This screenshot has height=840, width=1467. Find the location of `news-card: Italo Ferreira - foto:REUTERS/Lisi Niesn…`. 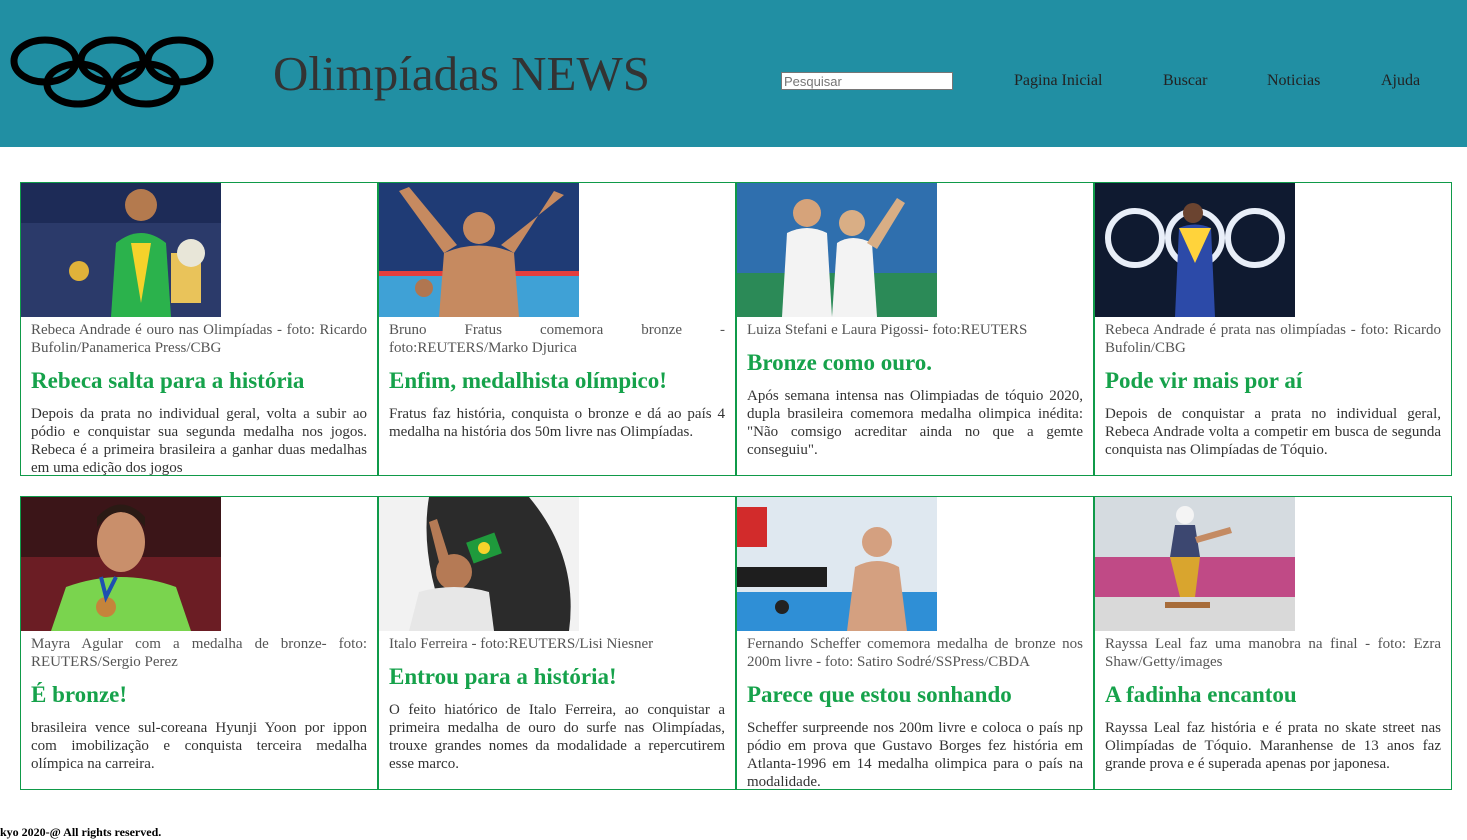

news-card: Italo Ferreira - foto:REUTERS/Lisi Niesn… is located at coordinates (557, 643).